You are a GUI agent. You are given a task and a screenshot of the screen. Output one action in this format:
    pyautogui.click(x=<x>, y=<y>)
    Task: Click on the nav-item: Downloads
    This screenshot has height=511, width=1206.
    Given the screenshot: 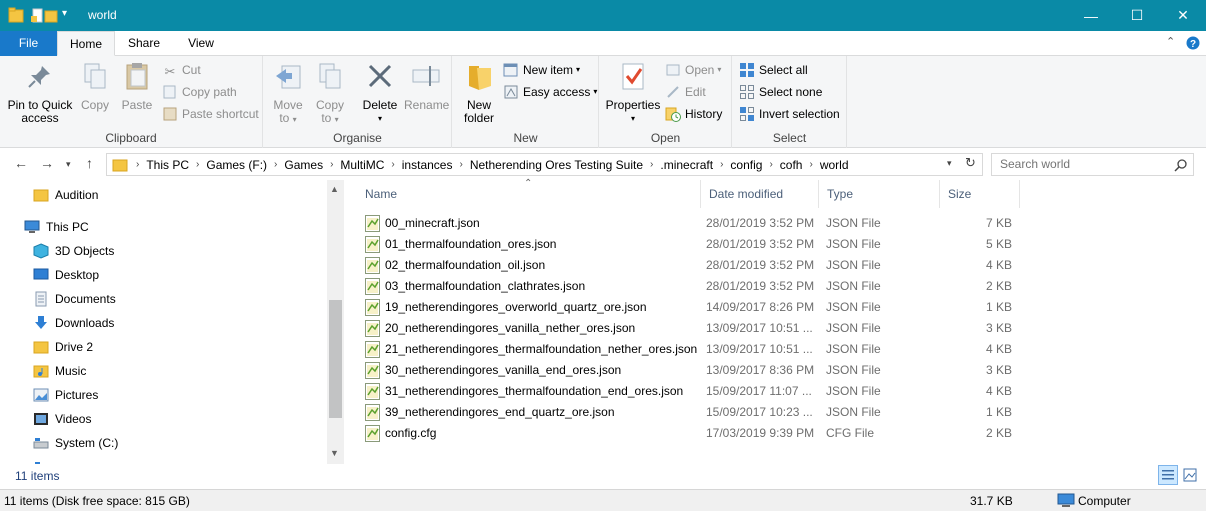 What is the action you would take?
    pyautogui.click(x=73, y=323)
    